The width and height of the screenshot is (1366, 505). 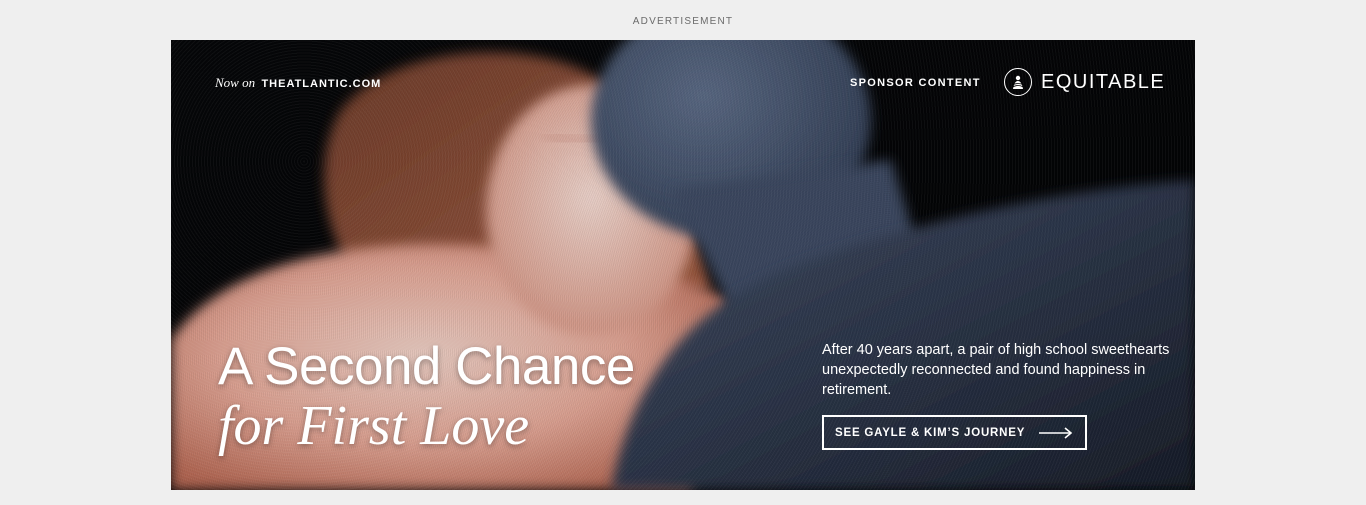 I want to click on advertisement-label: ADVERTISEMENT, so click(x=683, y=21).